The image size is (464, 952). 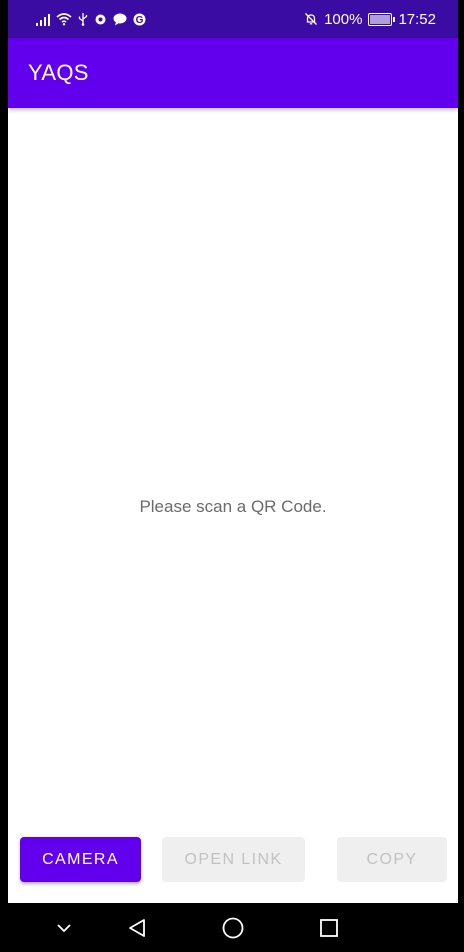 What do you see at coordinates (120, 19) in the screenshot?
I see `chat-icon` at bounding box center [120, 19].